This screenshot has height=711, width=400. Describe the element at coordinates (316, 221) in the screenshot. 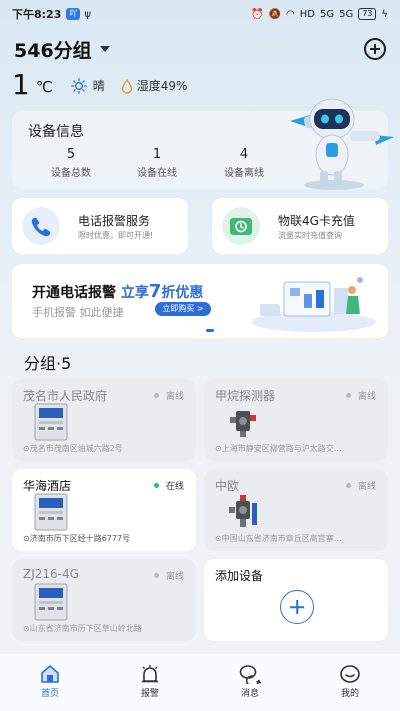

I see `service-title: 物联4G卡充值` at that location.